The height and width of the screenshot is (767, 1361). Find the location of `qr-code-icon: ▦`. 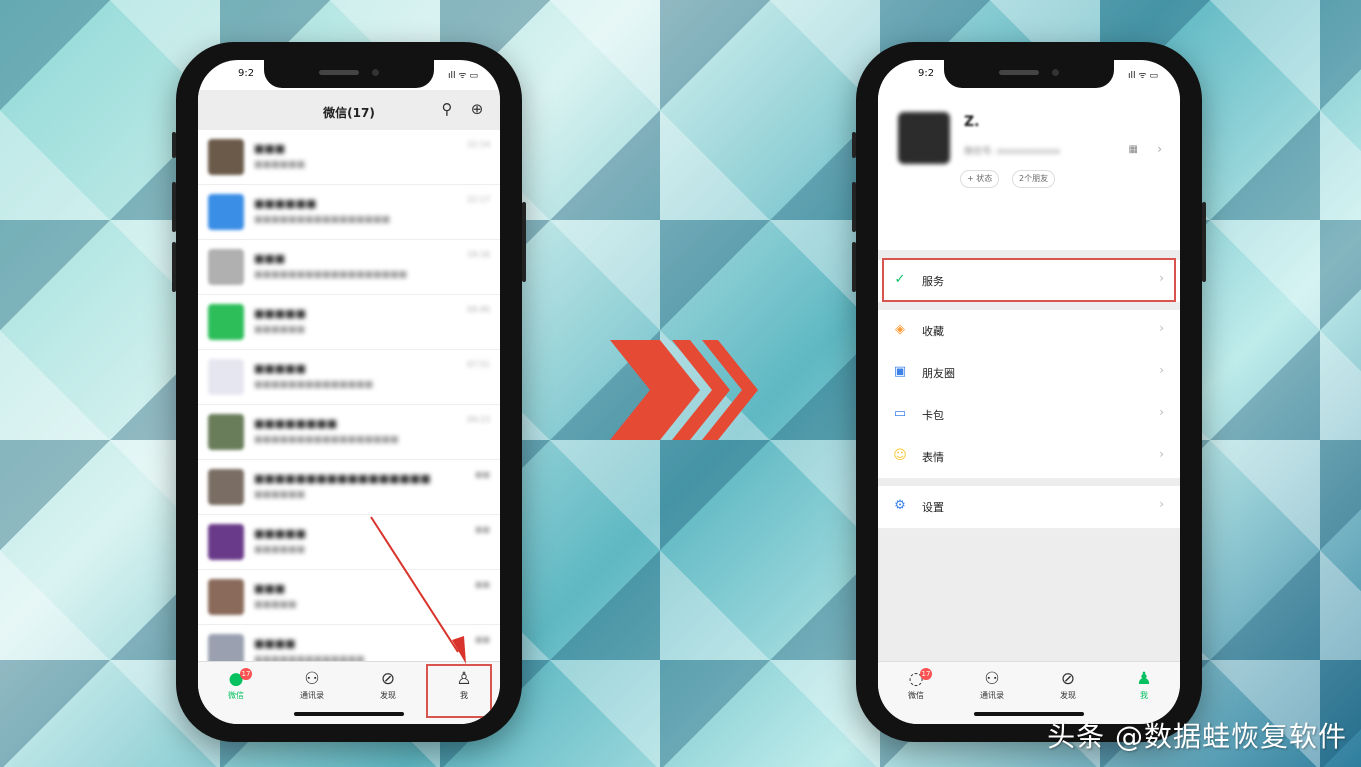

qr-code-icon: ▦ is located at coordinates (1133, 149).